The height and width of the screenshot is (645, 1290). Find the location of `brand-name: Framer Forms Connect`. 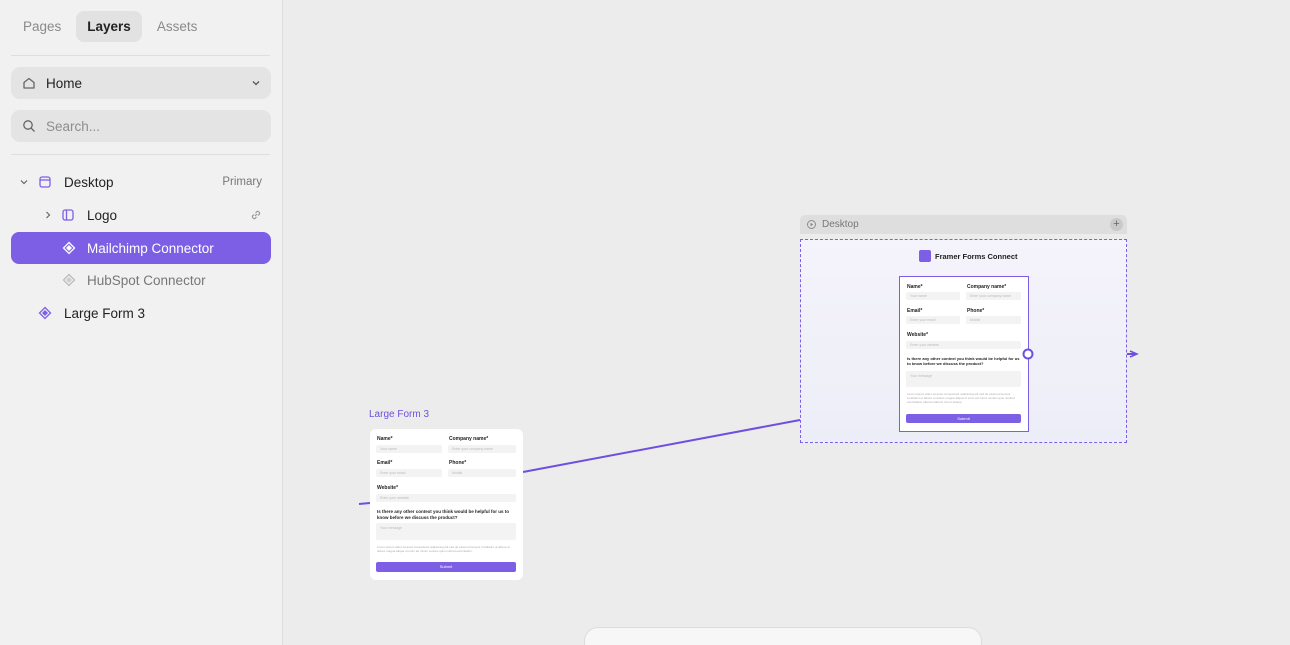

brand-name: Framer Forms Connect is located at coordinates (976, 256).